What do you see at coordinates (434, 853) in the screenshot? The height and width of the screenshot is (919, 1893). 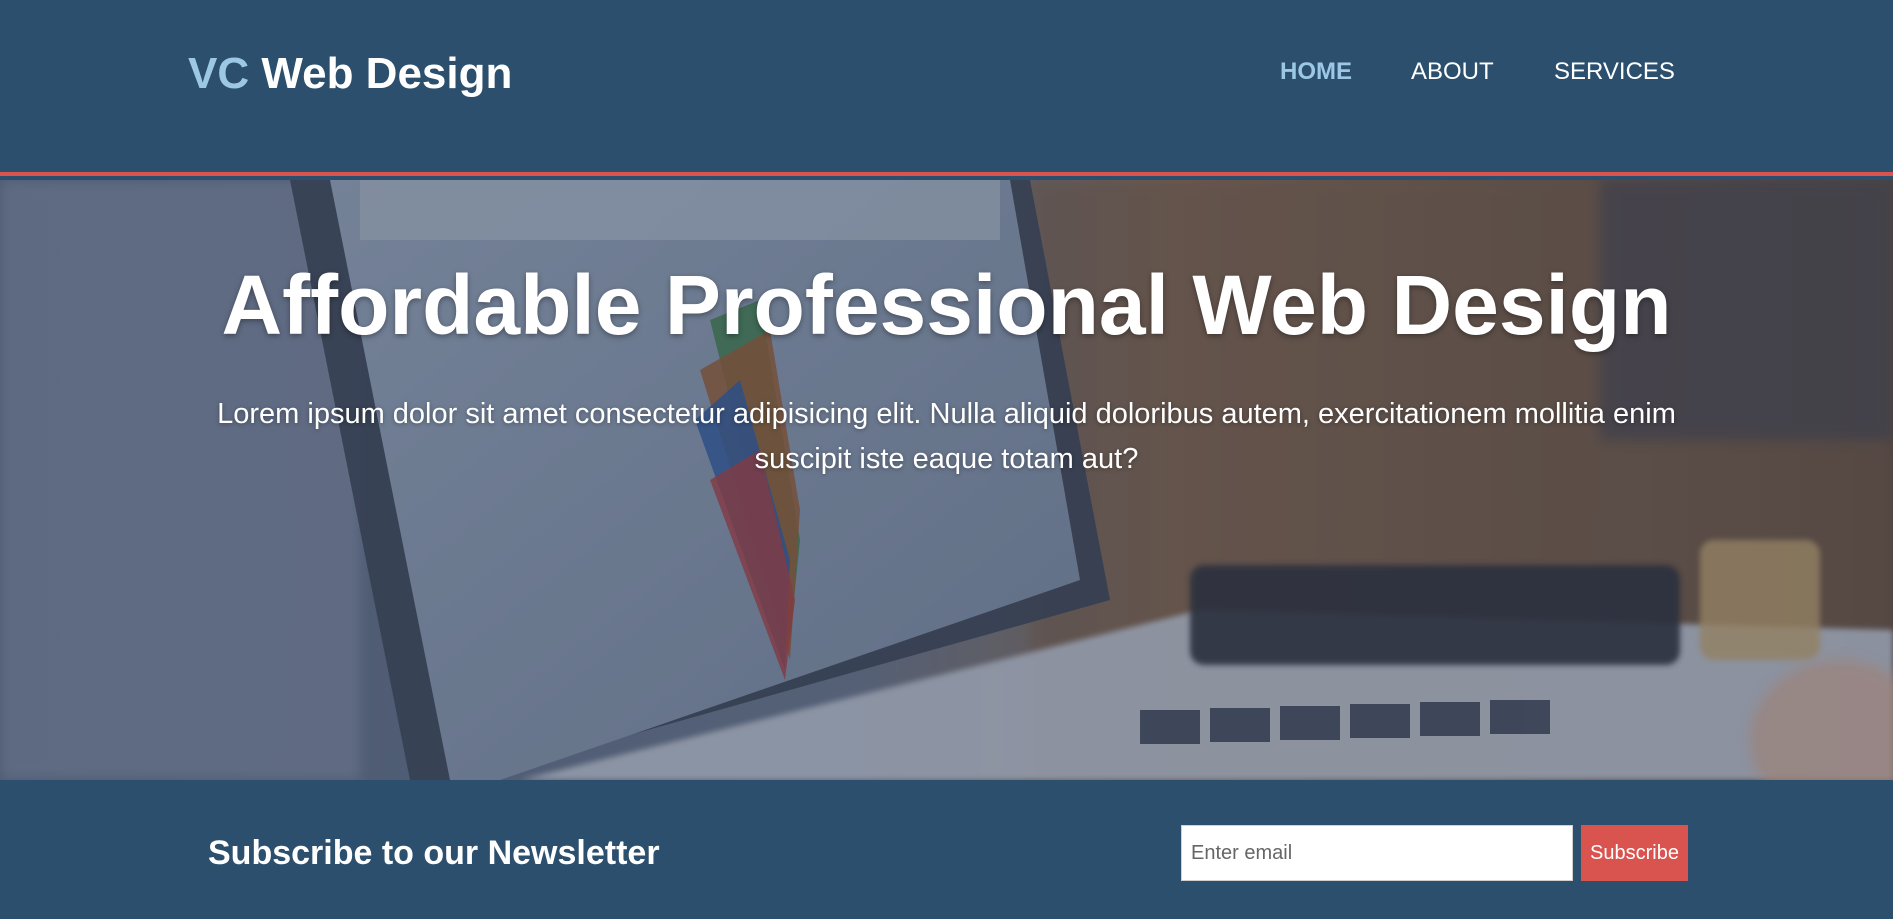 I see `newsletter-title: Subscribe to our Newsletter` at bounding box center [434, 853].